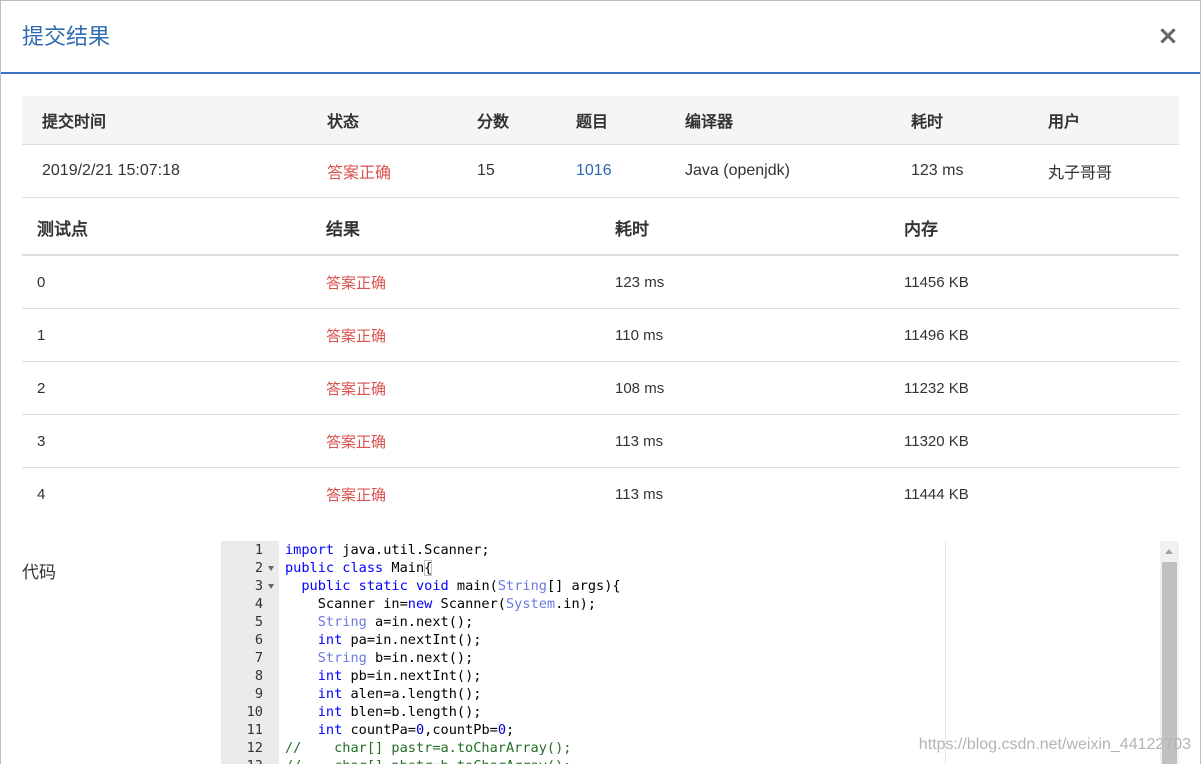 Image resolution: width=1201 pixels, height=764 pixels. What do you see at coordinates (258, 550) in the screenshot?
I see `line-number: 1` at bounding box center [258, 550].